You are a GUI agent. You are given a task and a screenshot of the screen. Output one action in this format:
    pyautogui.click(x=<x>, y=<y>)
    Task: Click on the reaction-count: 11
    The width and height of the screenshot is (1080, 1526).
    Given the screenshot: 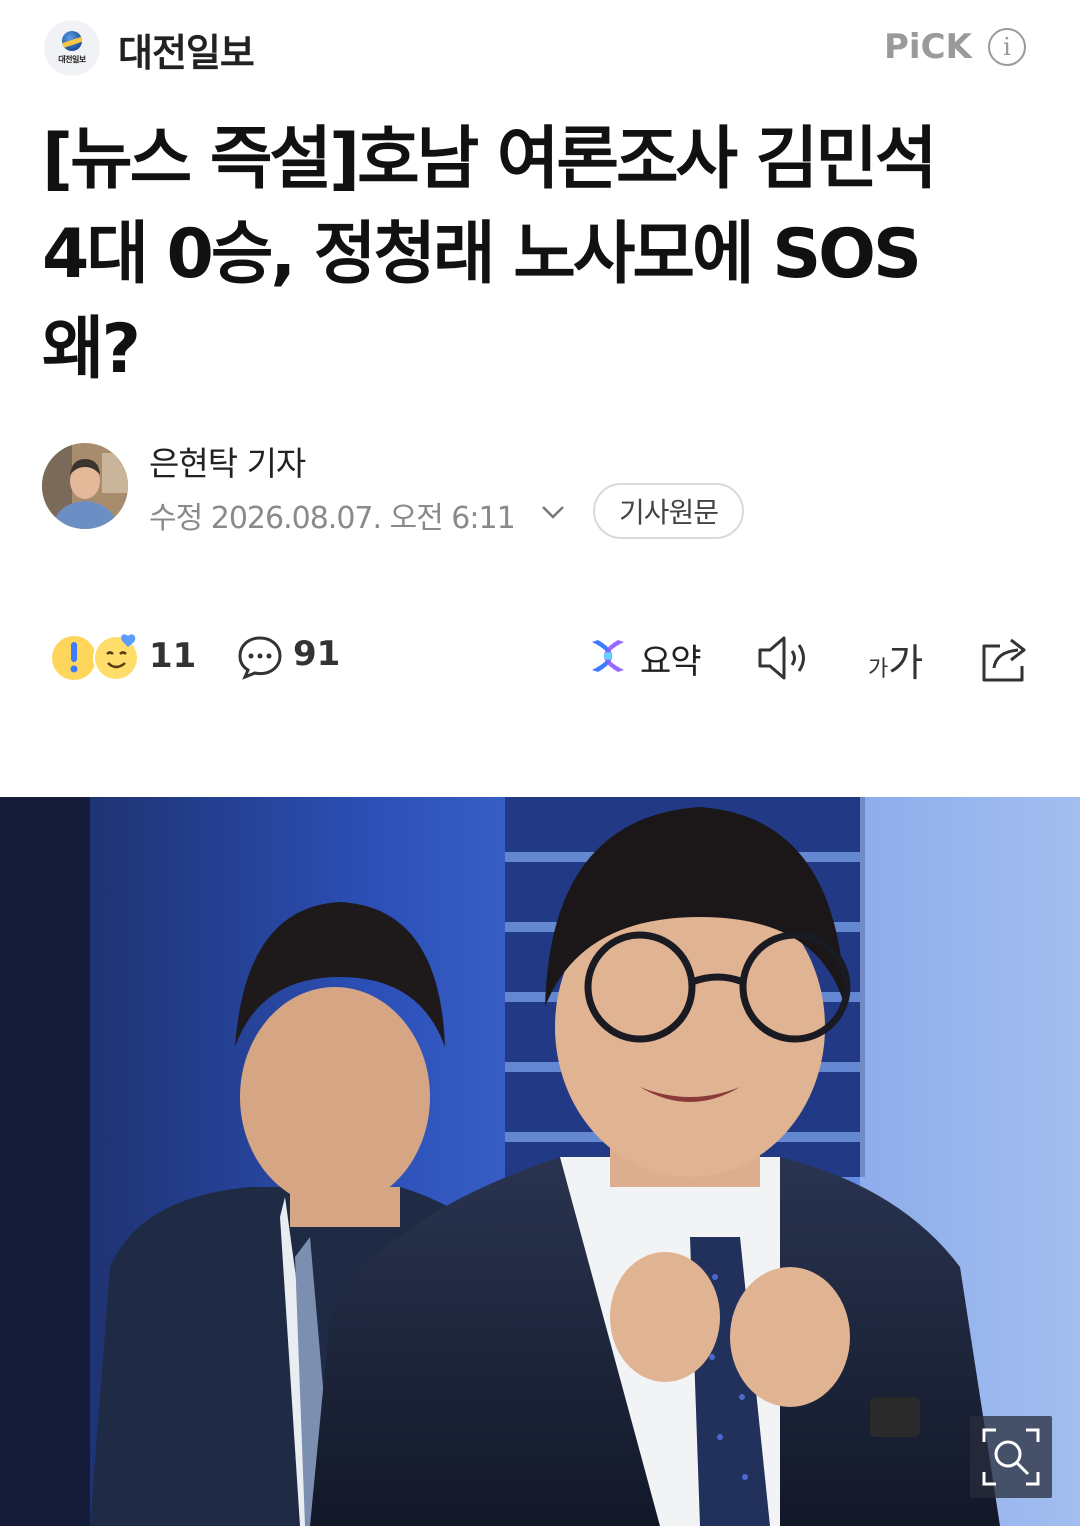 What is the action you would take?
    pyautogui.click(x=172, y=656)
    